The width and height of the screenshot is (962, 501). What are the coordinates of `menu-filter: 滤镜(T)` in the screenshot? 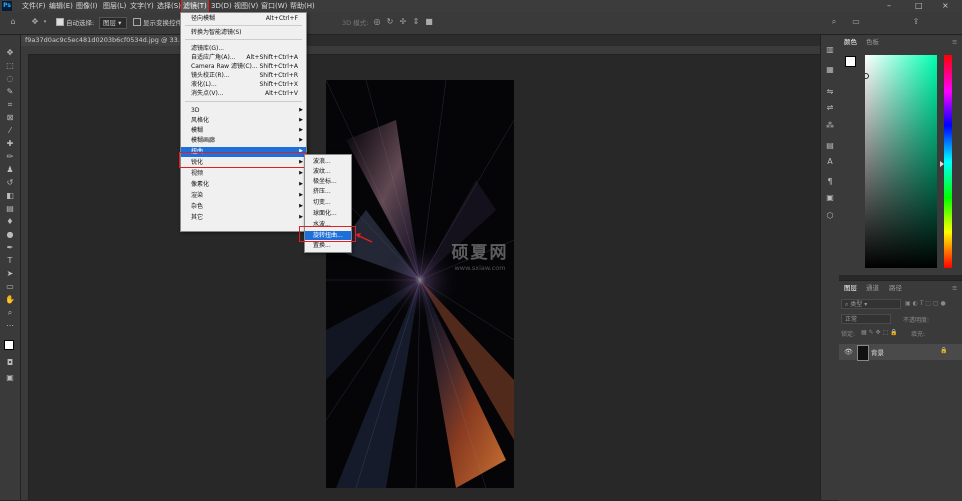 It's located at (195, 6).